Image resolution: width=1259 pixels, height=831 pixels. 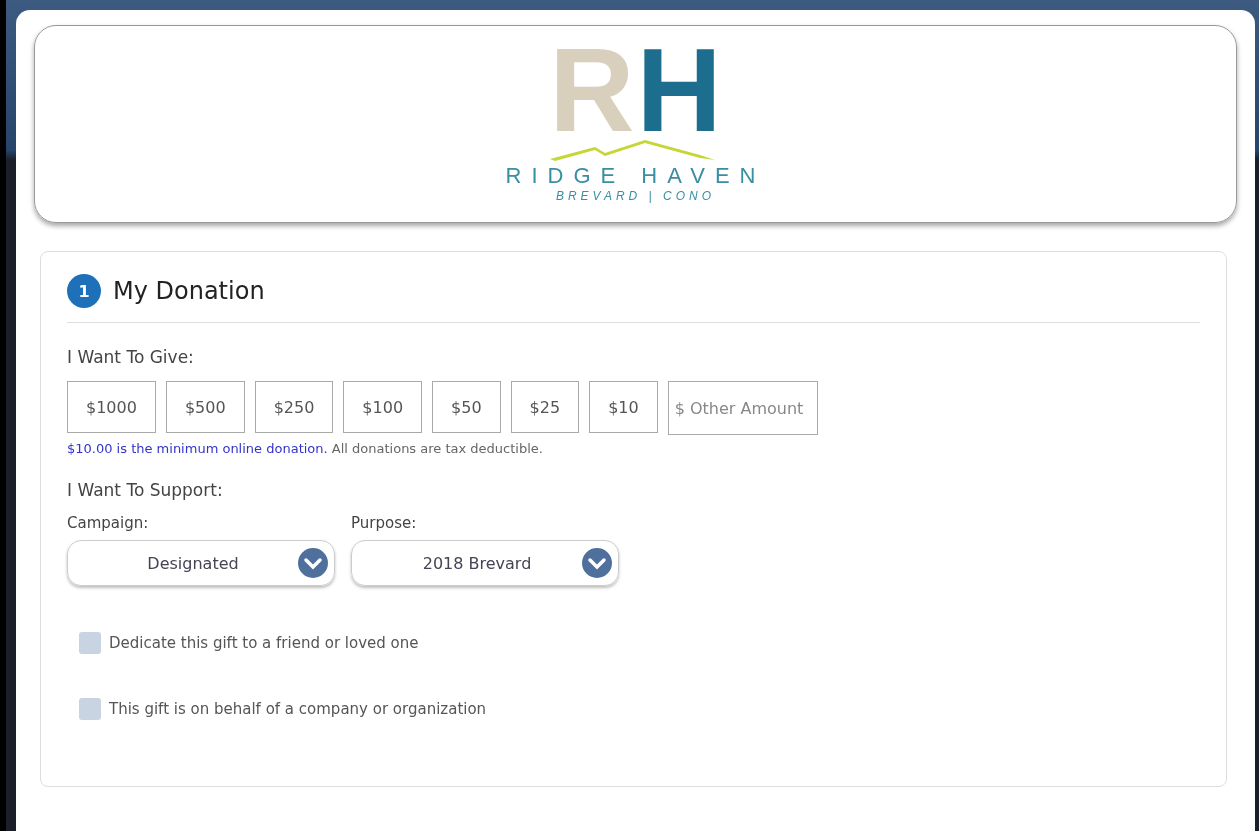 I want to click on logo-letter: H, so click(x=679, y=90).